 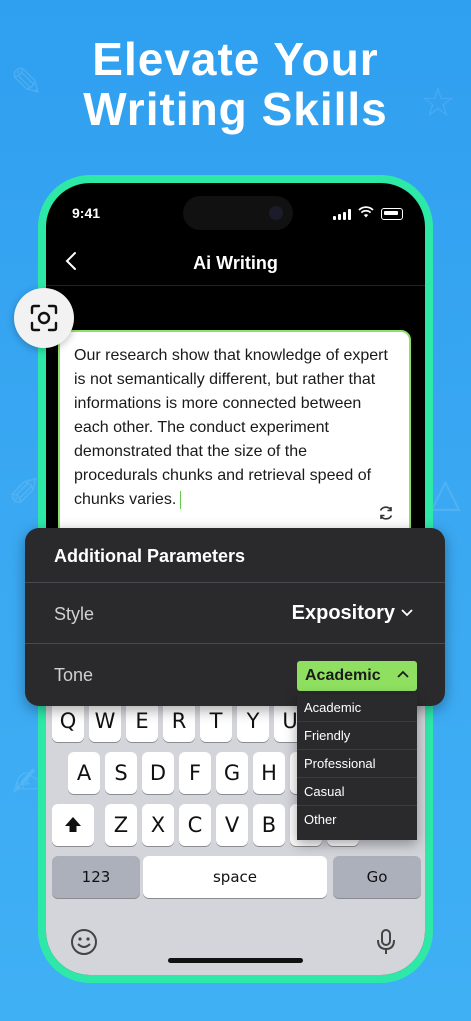 I want to click on key-f: F, so click(x=195, y=773).